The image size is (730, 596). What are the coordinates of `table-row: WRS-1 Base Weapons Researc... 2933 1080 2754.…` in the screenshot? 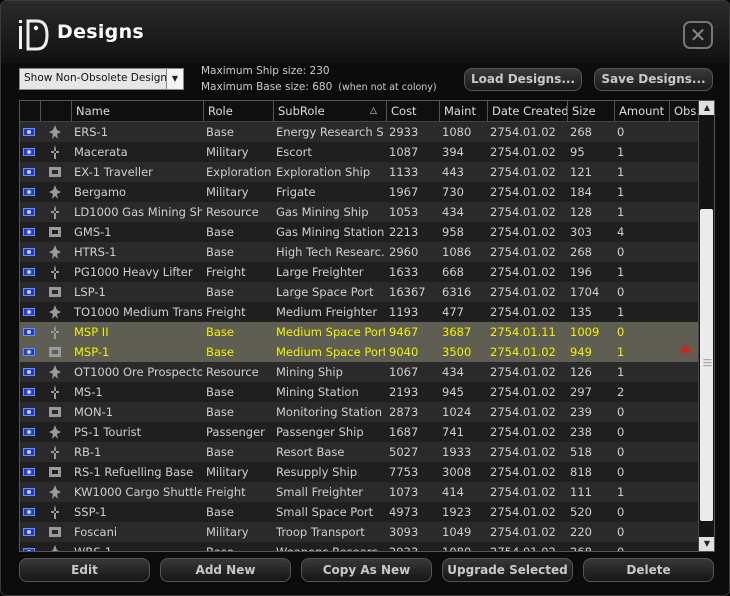 It's located at (359, 547).